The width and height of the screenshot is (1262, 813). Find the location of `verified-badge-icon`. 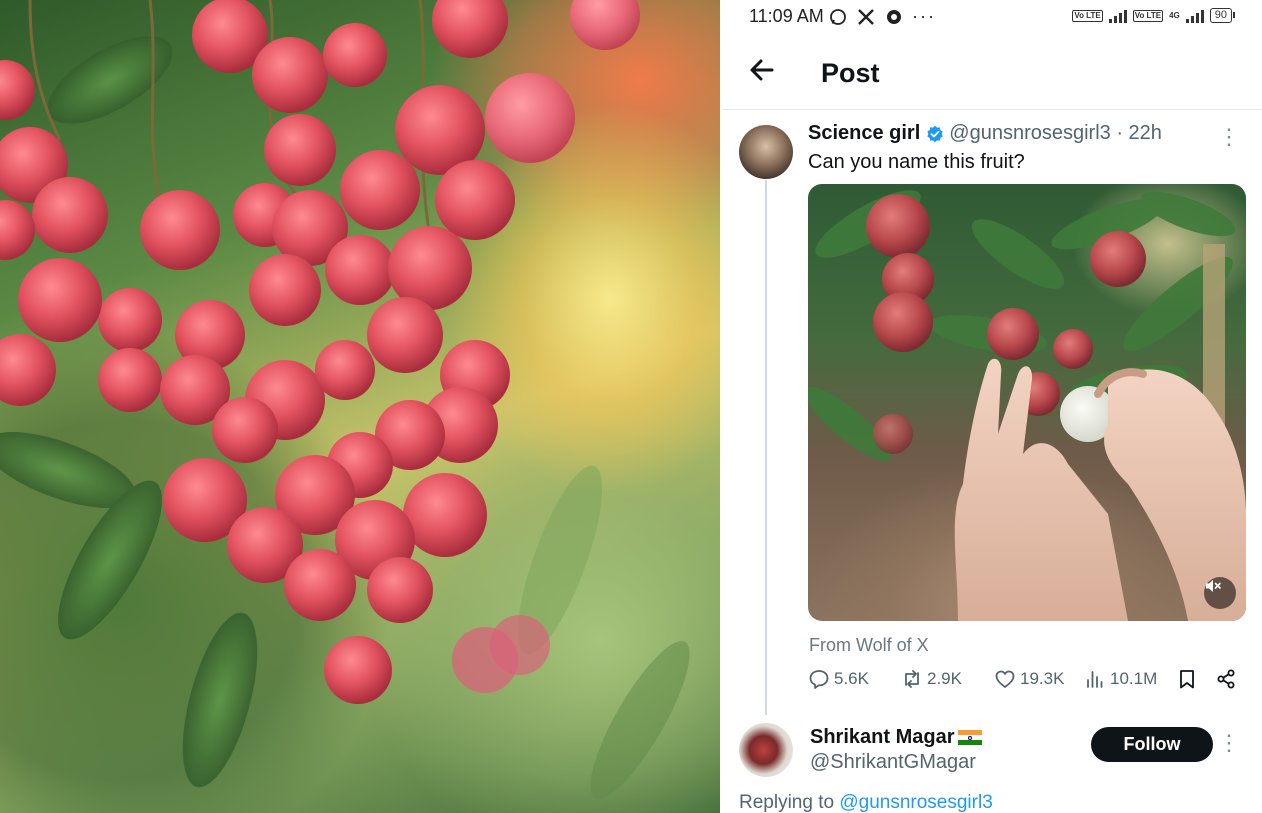

verified-badge-icon is located at coordinates (935, 133).